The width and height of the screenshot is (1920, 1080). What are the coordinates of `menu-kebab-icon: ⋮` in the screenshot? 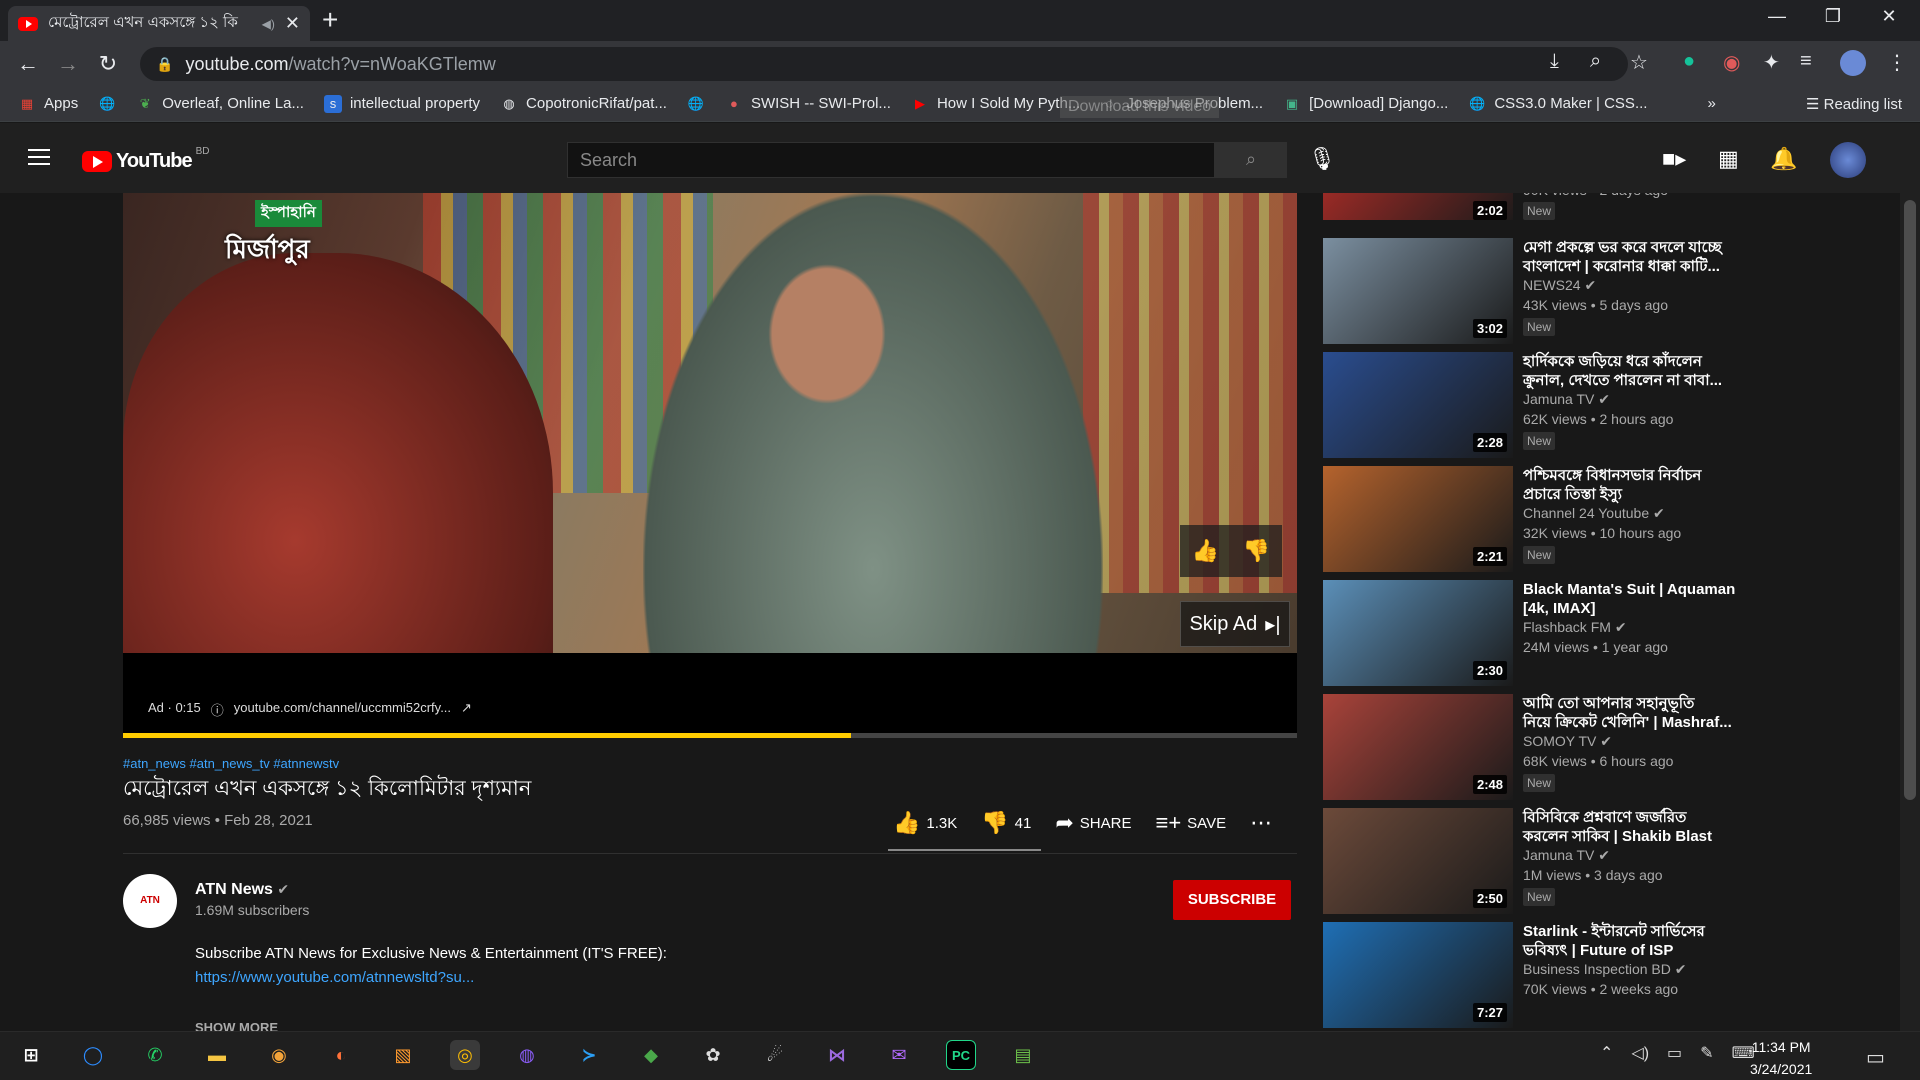 It's located at (1897, 62).